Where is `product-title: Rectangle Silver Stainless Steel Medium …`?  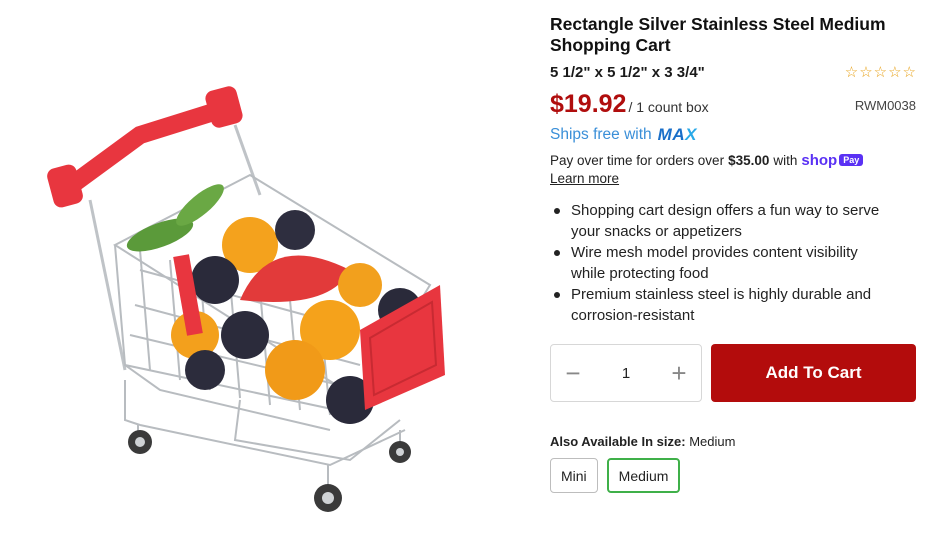
product-title: Rectangle Silver Stainless Steel Medium … is located at coordinates (718, 34).